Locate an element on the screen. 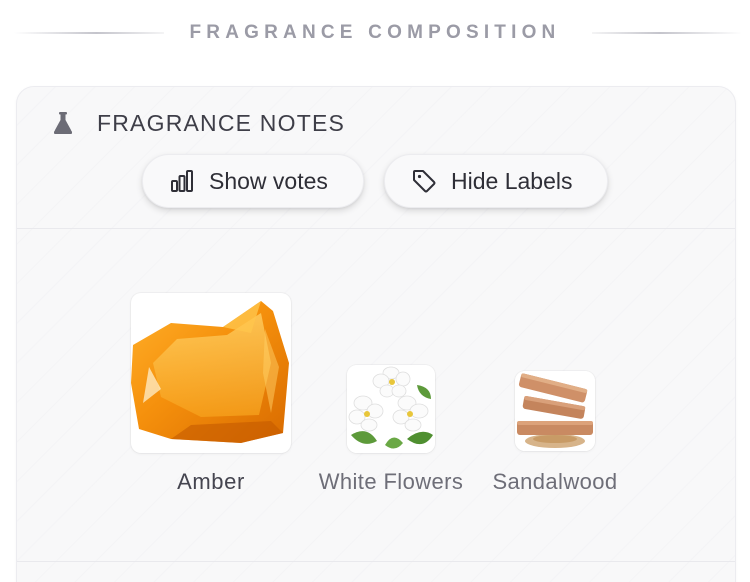 The width and height of the screenshot is (750, 582). note-label: Amber is located at coordinates (211, 481).